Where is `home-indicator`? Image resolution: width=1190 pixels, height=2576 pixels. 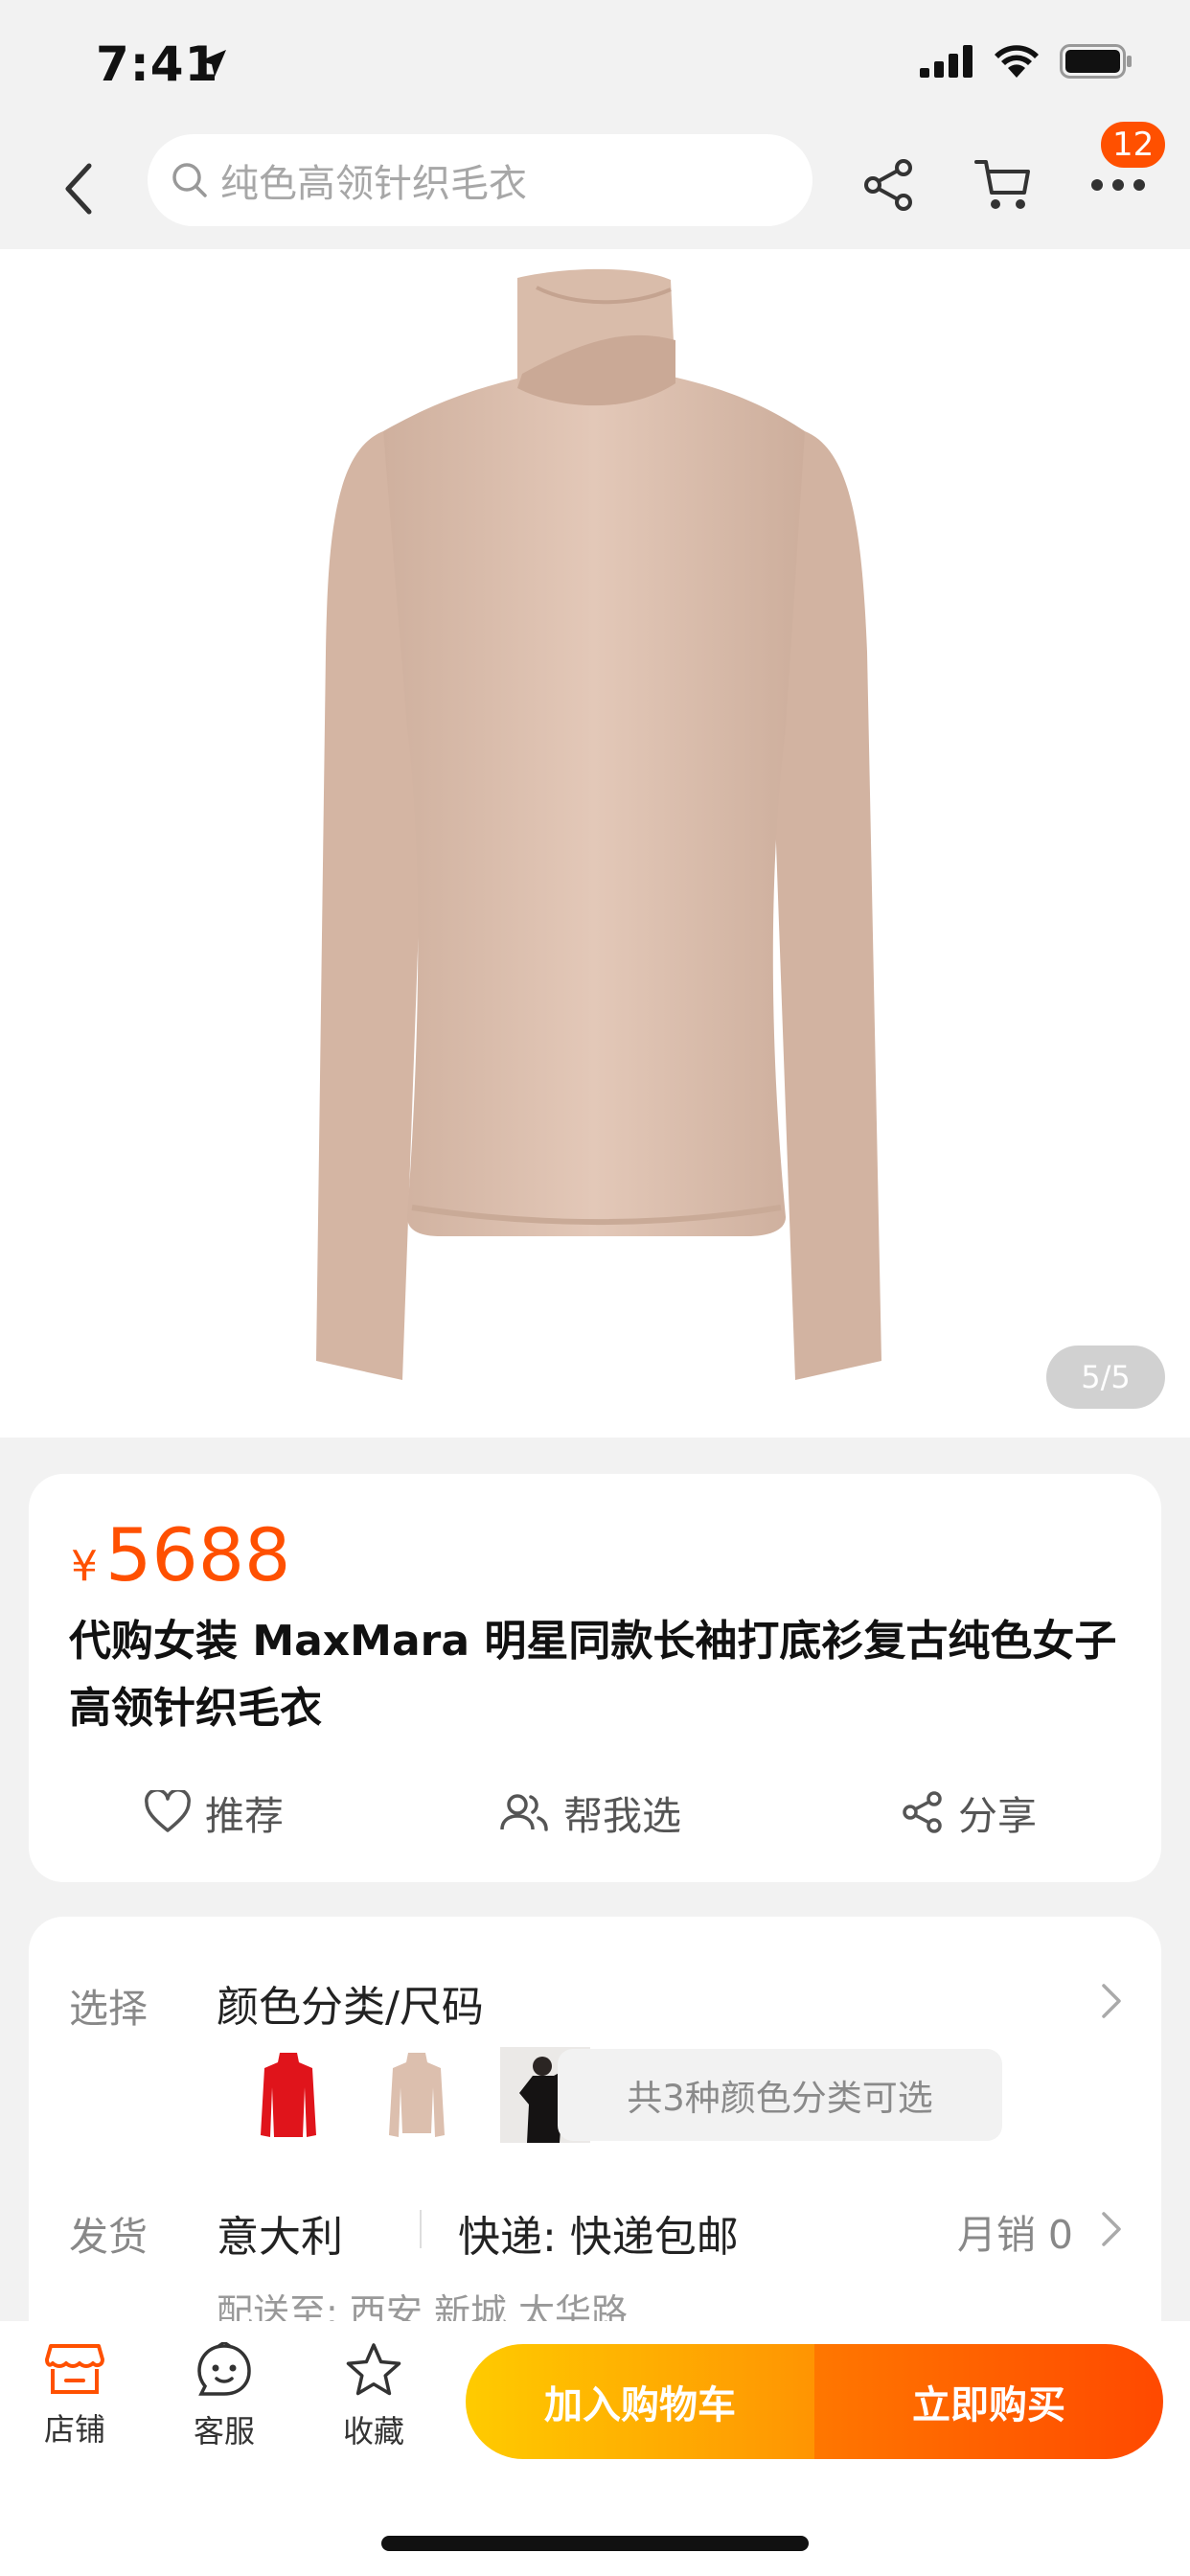
home-indicator is located at coordinates (595, 2543).